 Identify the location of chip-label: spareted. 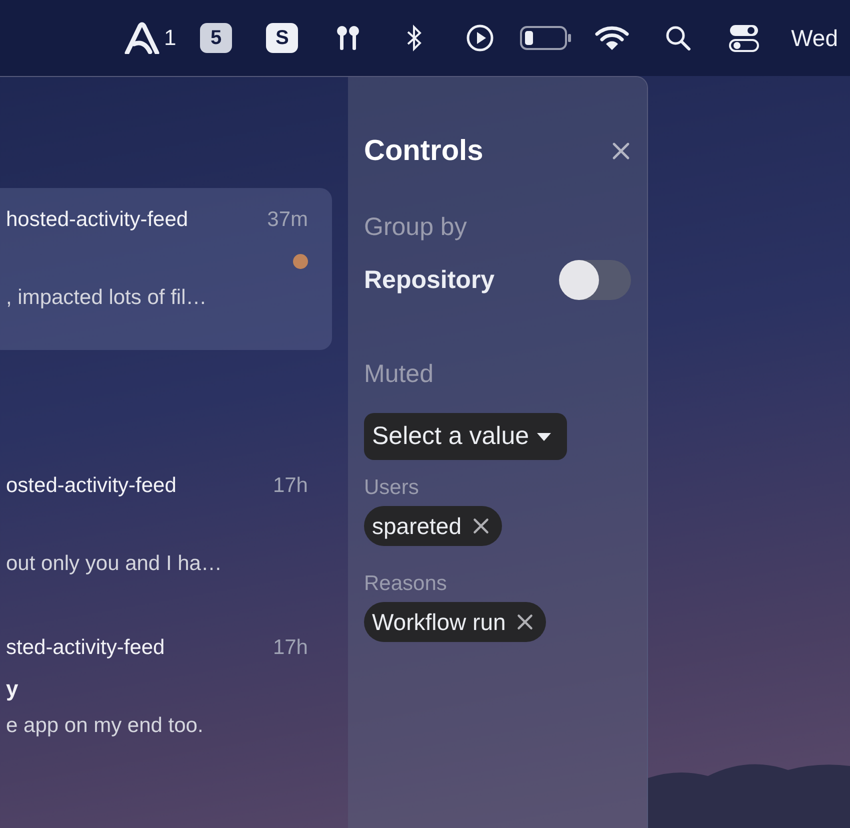
(417, 526).